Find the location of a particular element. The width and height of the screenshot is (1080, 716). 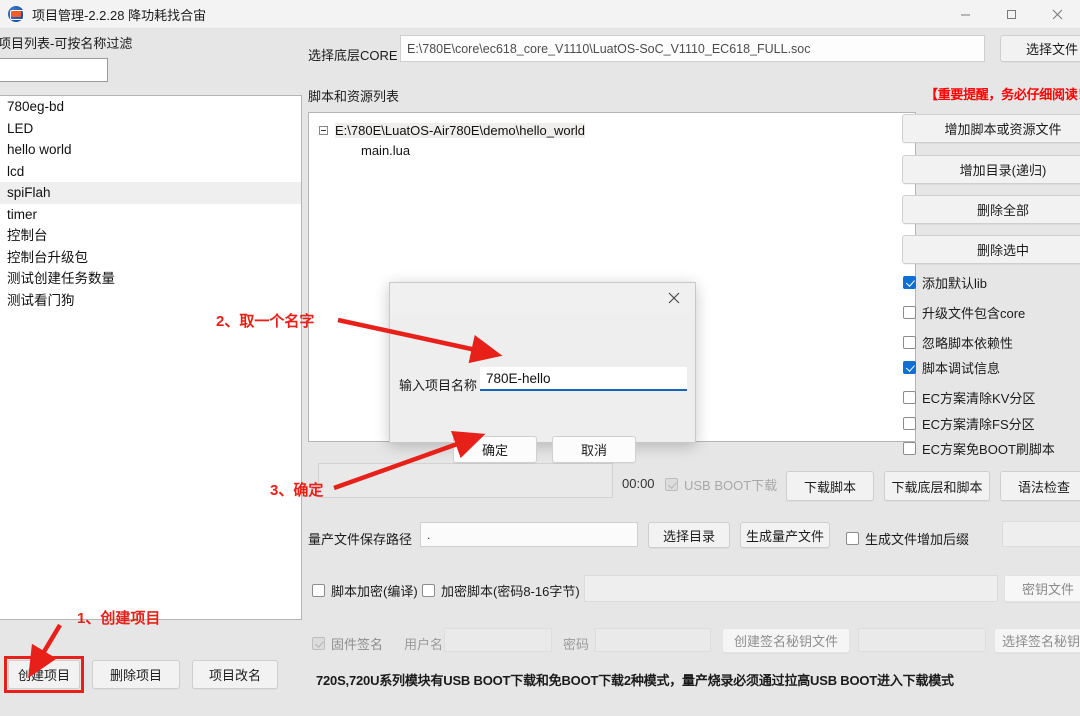

dialog-body: 输入项目名称 780E-hello 确定 取消 is located at coordinates (542, 388).